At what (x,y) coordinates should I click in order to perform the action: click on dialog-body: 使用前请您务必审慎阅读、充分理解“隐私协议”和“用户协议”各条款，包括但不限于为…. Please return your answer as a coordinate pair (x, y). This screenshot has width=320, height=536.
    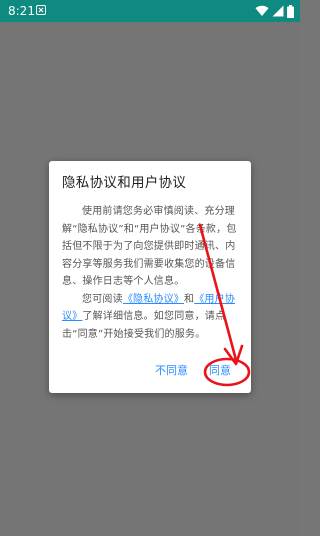
    Looking at the image, I should click on (151, 273).